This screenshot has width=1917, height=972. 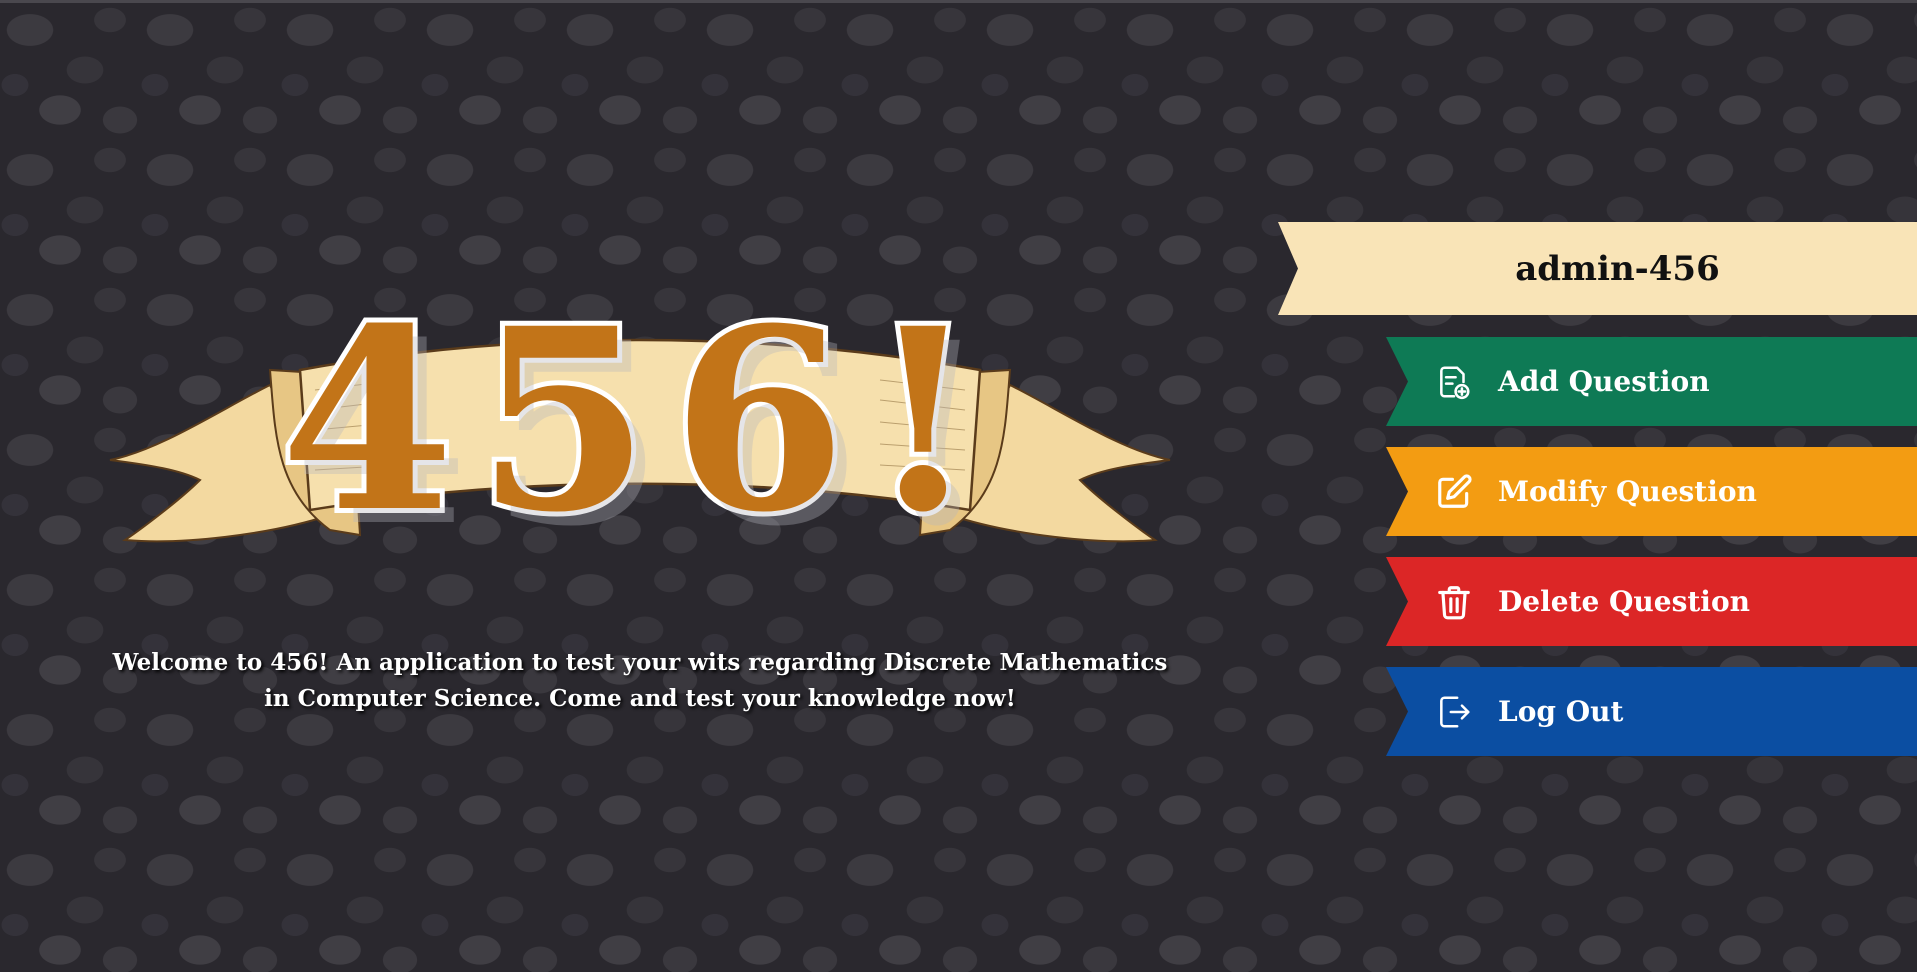 I want to click on add-question-label: Add Question, so click(x=1604, y=381).